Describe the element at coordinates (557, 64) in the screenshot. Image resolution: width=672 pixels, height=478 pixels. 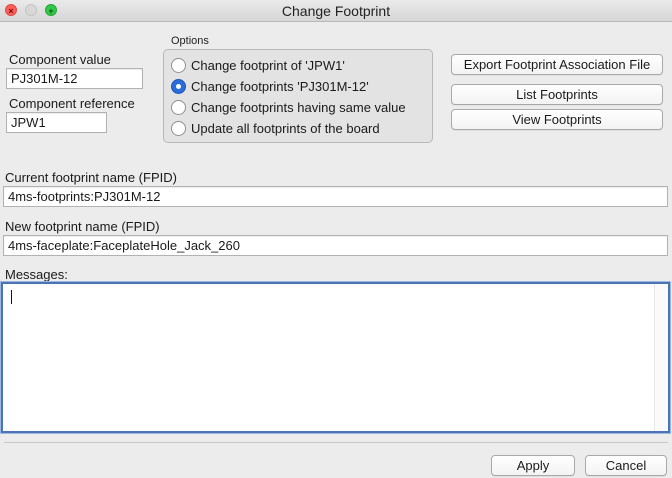
I see `export-footprint-association-button: Export Footprint Association File` at that location.